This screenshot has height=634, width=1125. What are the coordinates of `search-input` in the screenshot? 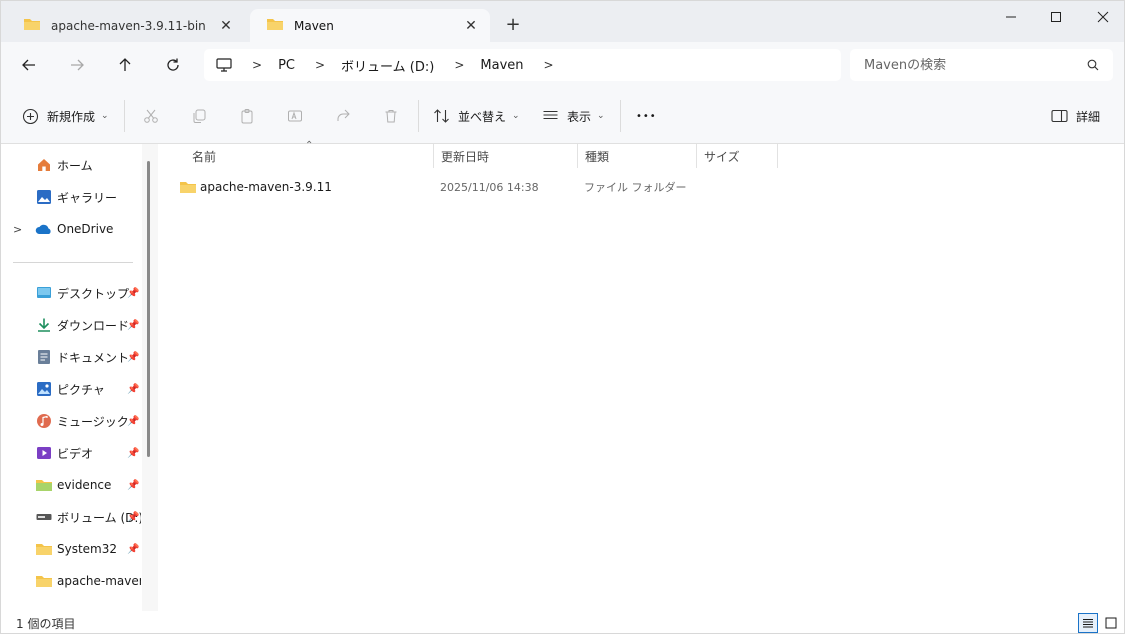 It's located at (975, 65).